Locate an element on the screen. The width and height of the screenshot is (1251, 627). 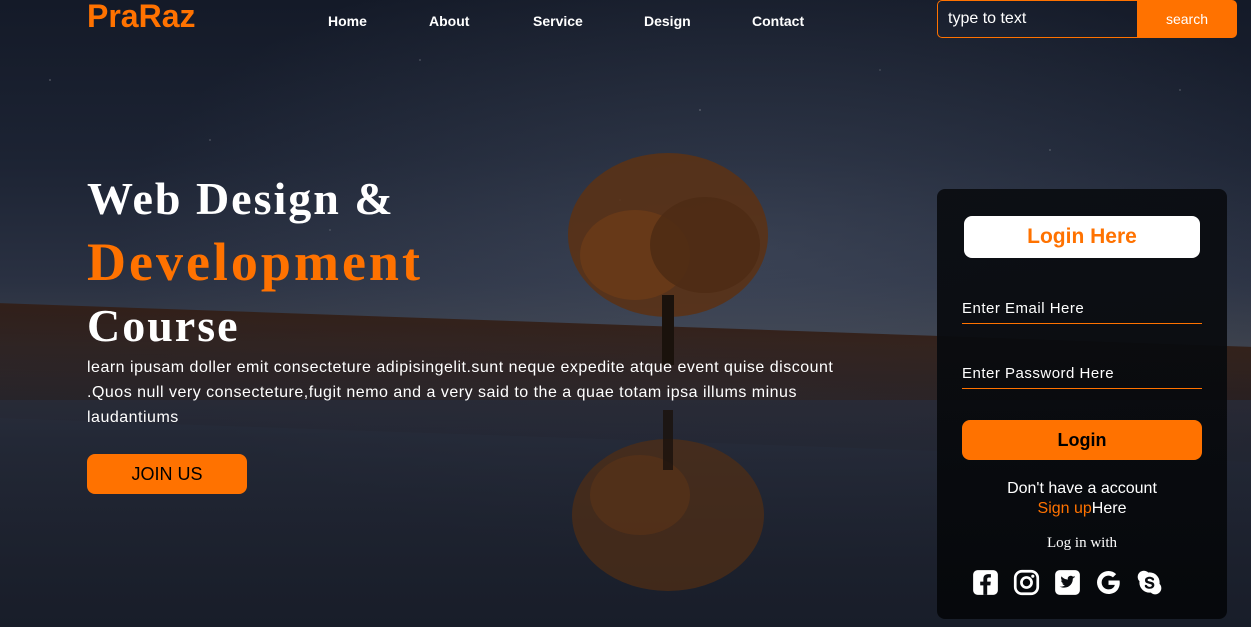
login-heading: Login Here is located at coordinates (1082, 237).